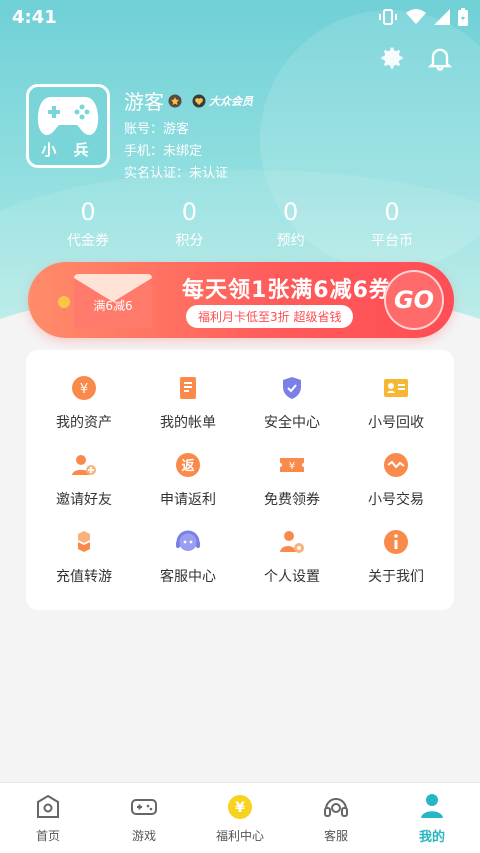  What do you see at coordinates (231, 101) in the screenshot?
I see `vip-label: 大众会员` at bounding box center [231, 101].